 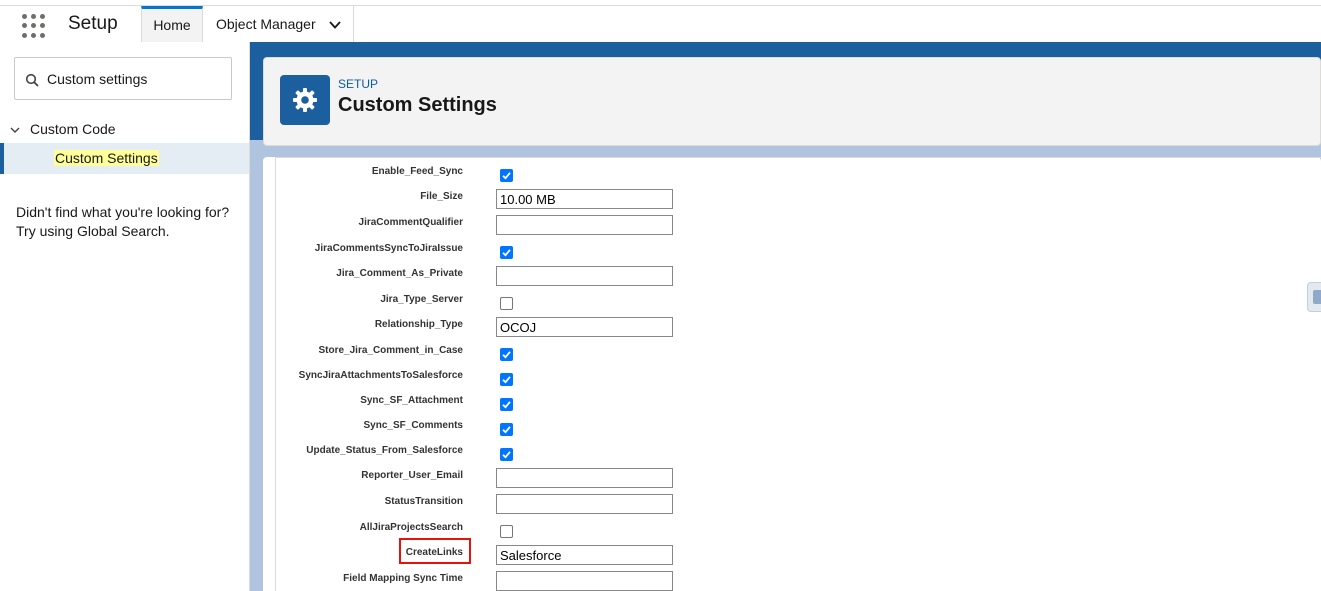 What do you see at coordinates (266, 24) in the screenshot?
I see `tab-object-manager-label: Object Manager` at bounding box center [266, 24].